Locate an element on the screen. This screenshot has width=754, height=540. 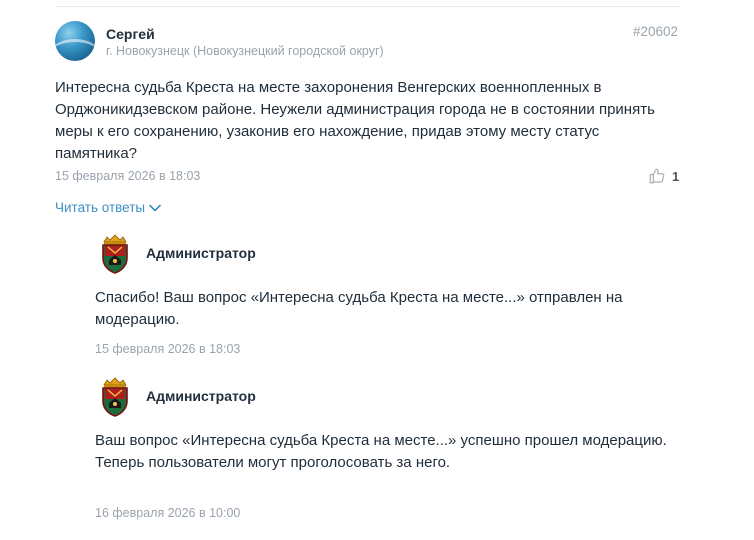
reply-date: 16 февраля 2026 в 10:00 is located at coordinates (168, 513).